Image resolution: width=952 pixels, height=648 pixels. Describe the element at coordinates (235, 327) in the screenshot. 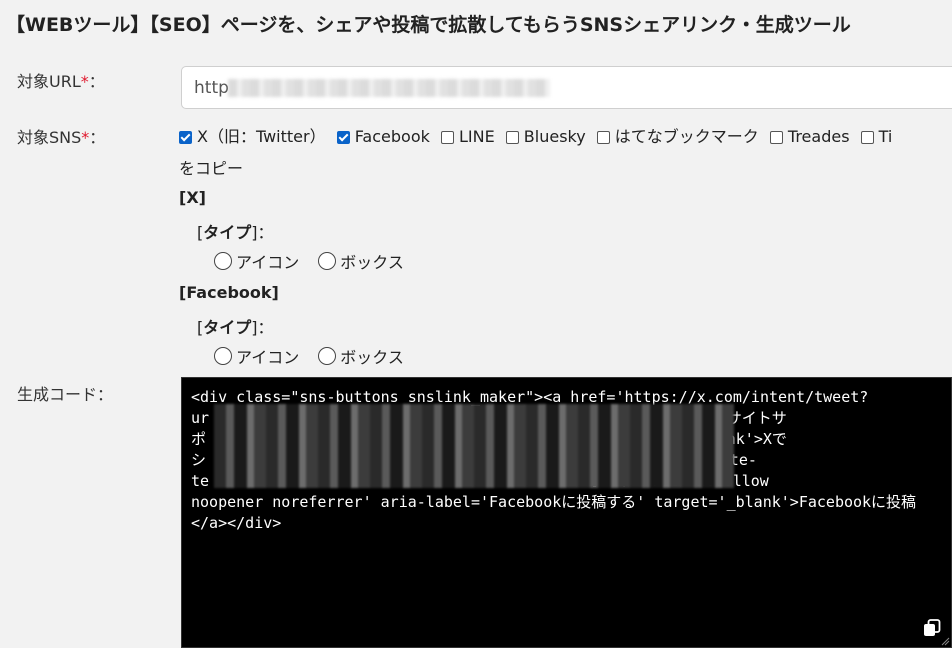

I see `type-label-facebook: [タイプ]：` at that location.